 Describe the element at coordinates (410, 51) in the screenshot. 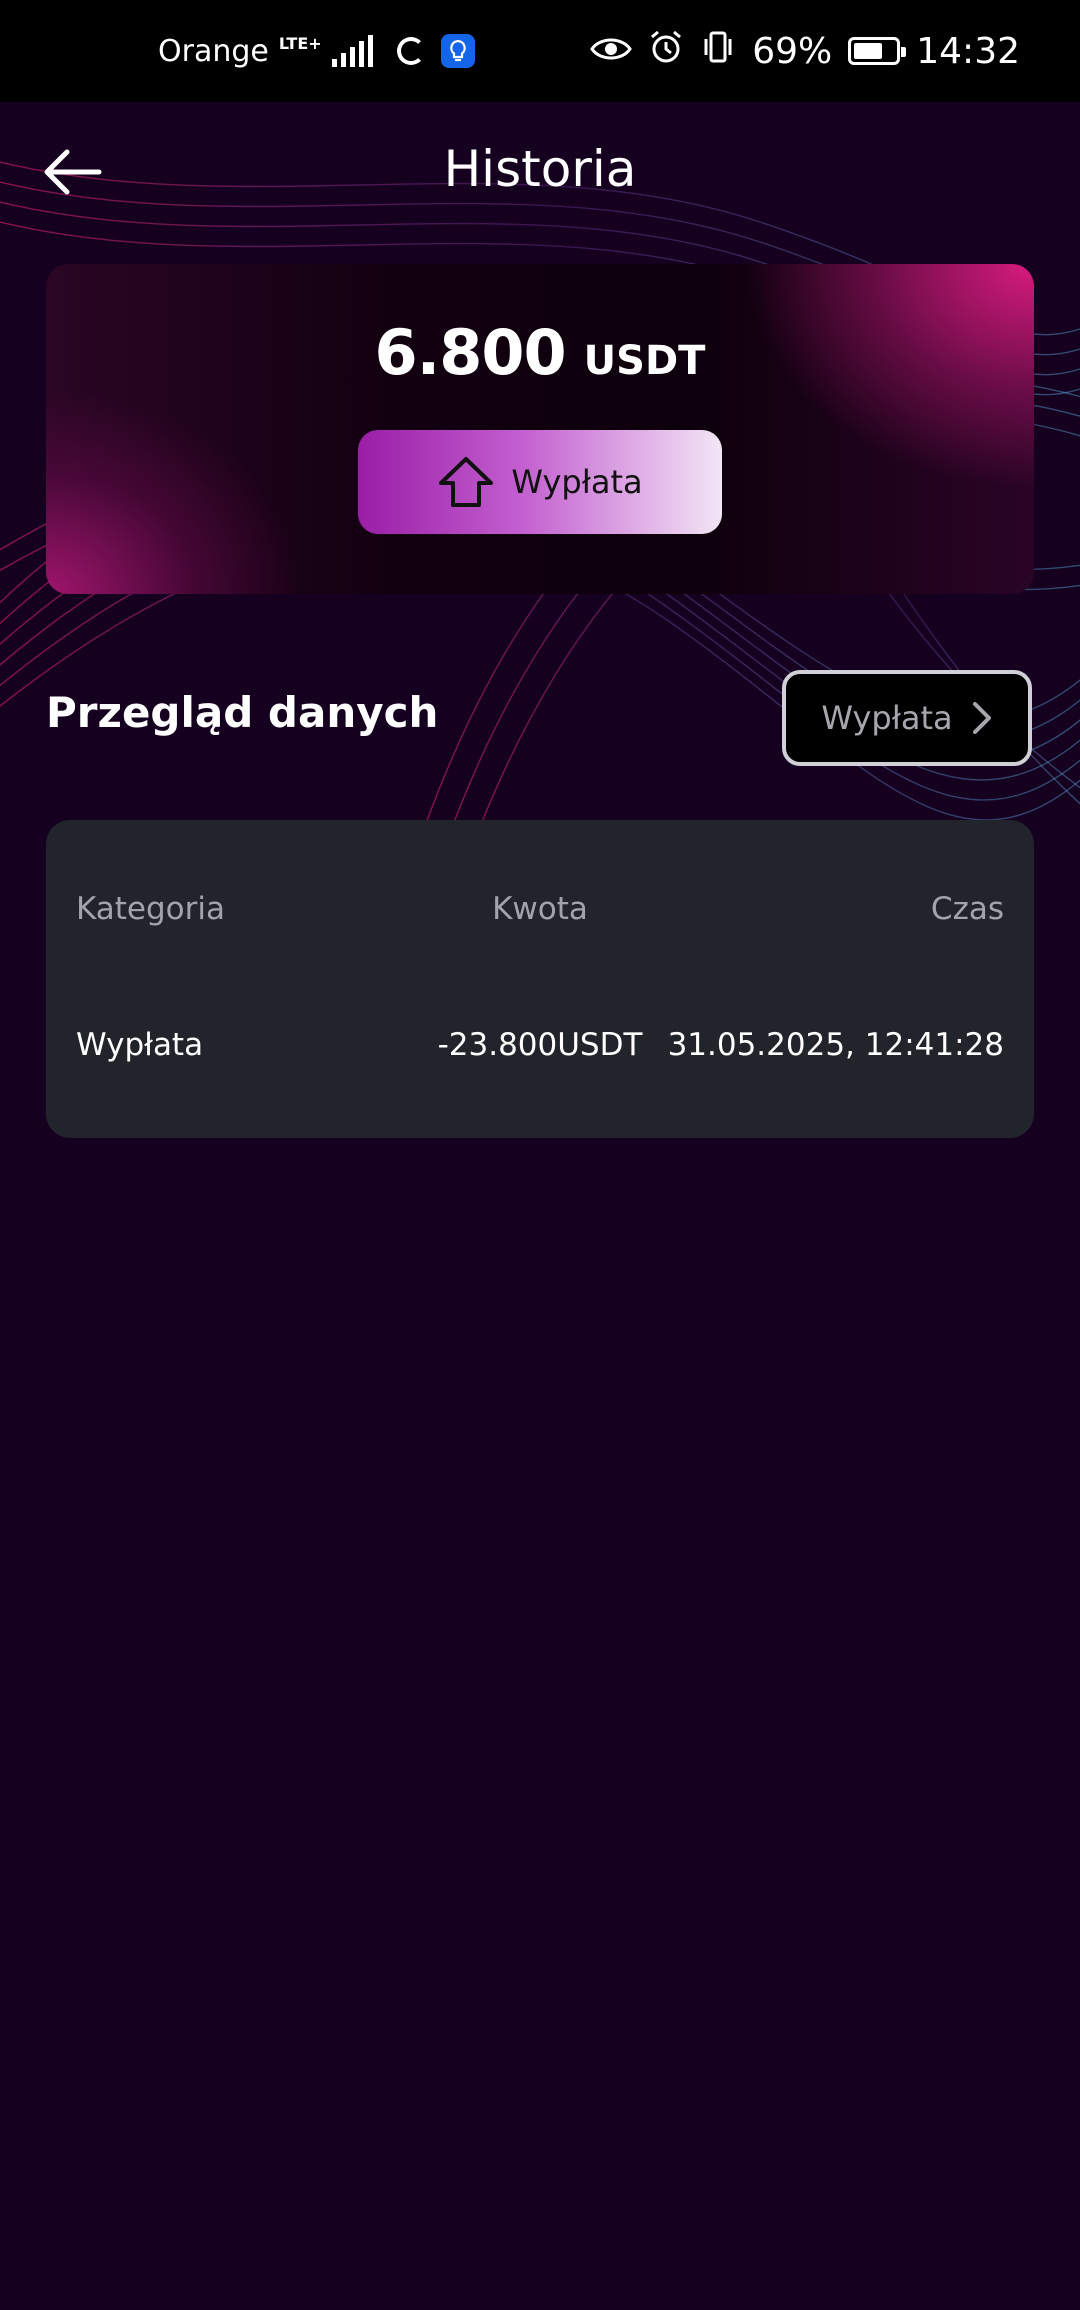

I see `sync-icon` at that location.